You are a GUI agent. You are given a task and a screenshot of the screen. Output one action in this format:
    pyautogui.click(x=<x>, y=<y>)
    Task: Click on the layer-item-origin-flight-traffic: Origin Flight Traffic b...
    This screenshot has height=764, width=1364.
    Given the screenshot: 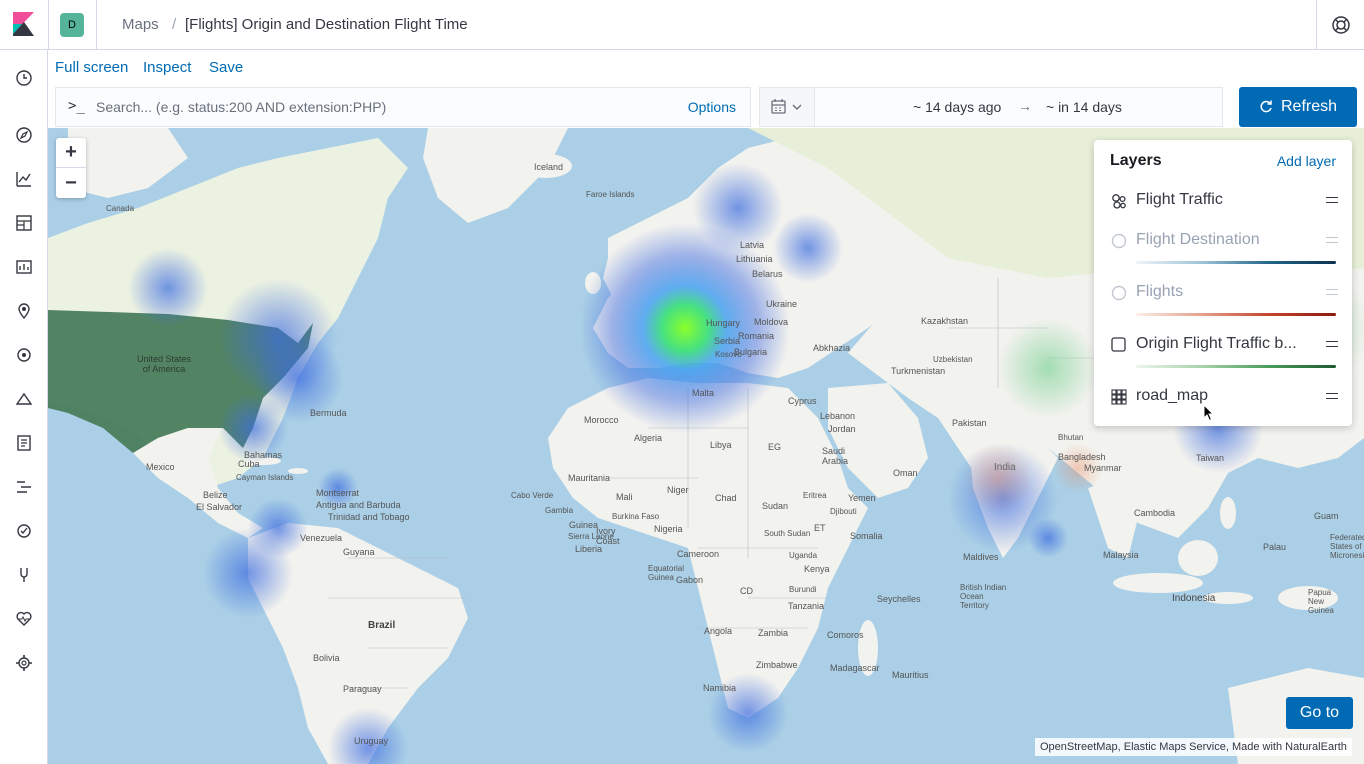 What is the action you would take?
    pyautogui.click(x=1224, y=345)
    